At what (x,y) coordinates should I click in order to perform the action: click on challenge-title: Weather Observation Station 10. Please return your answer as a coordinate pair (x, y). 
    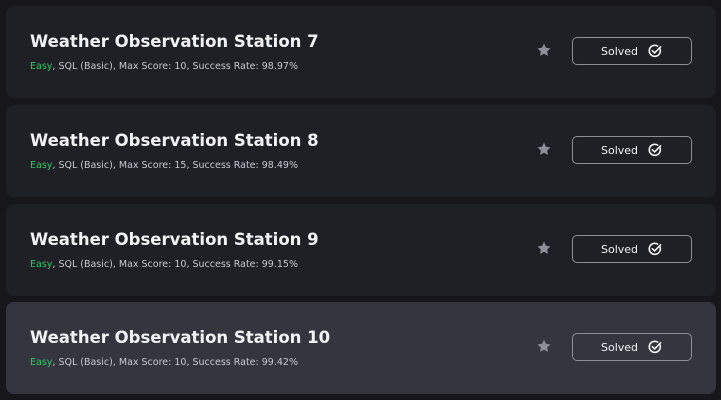
    Looking at the image, I should click on (180, 337).